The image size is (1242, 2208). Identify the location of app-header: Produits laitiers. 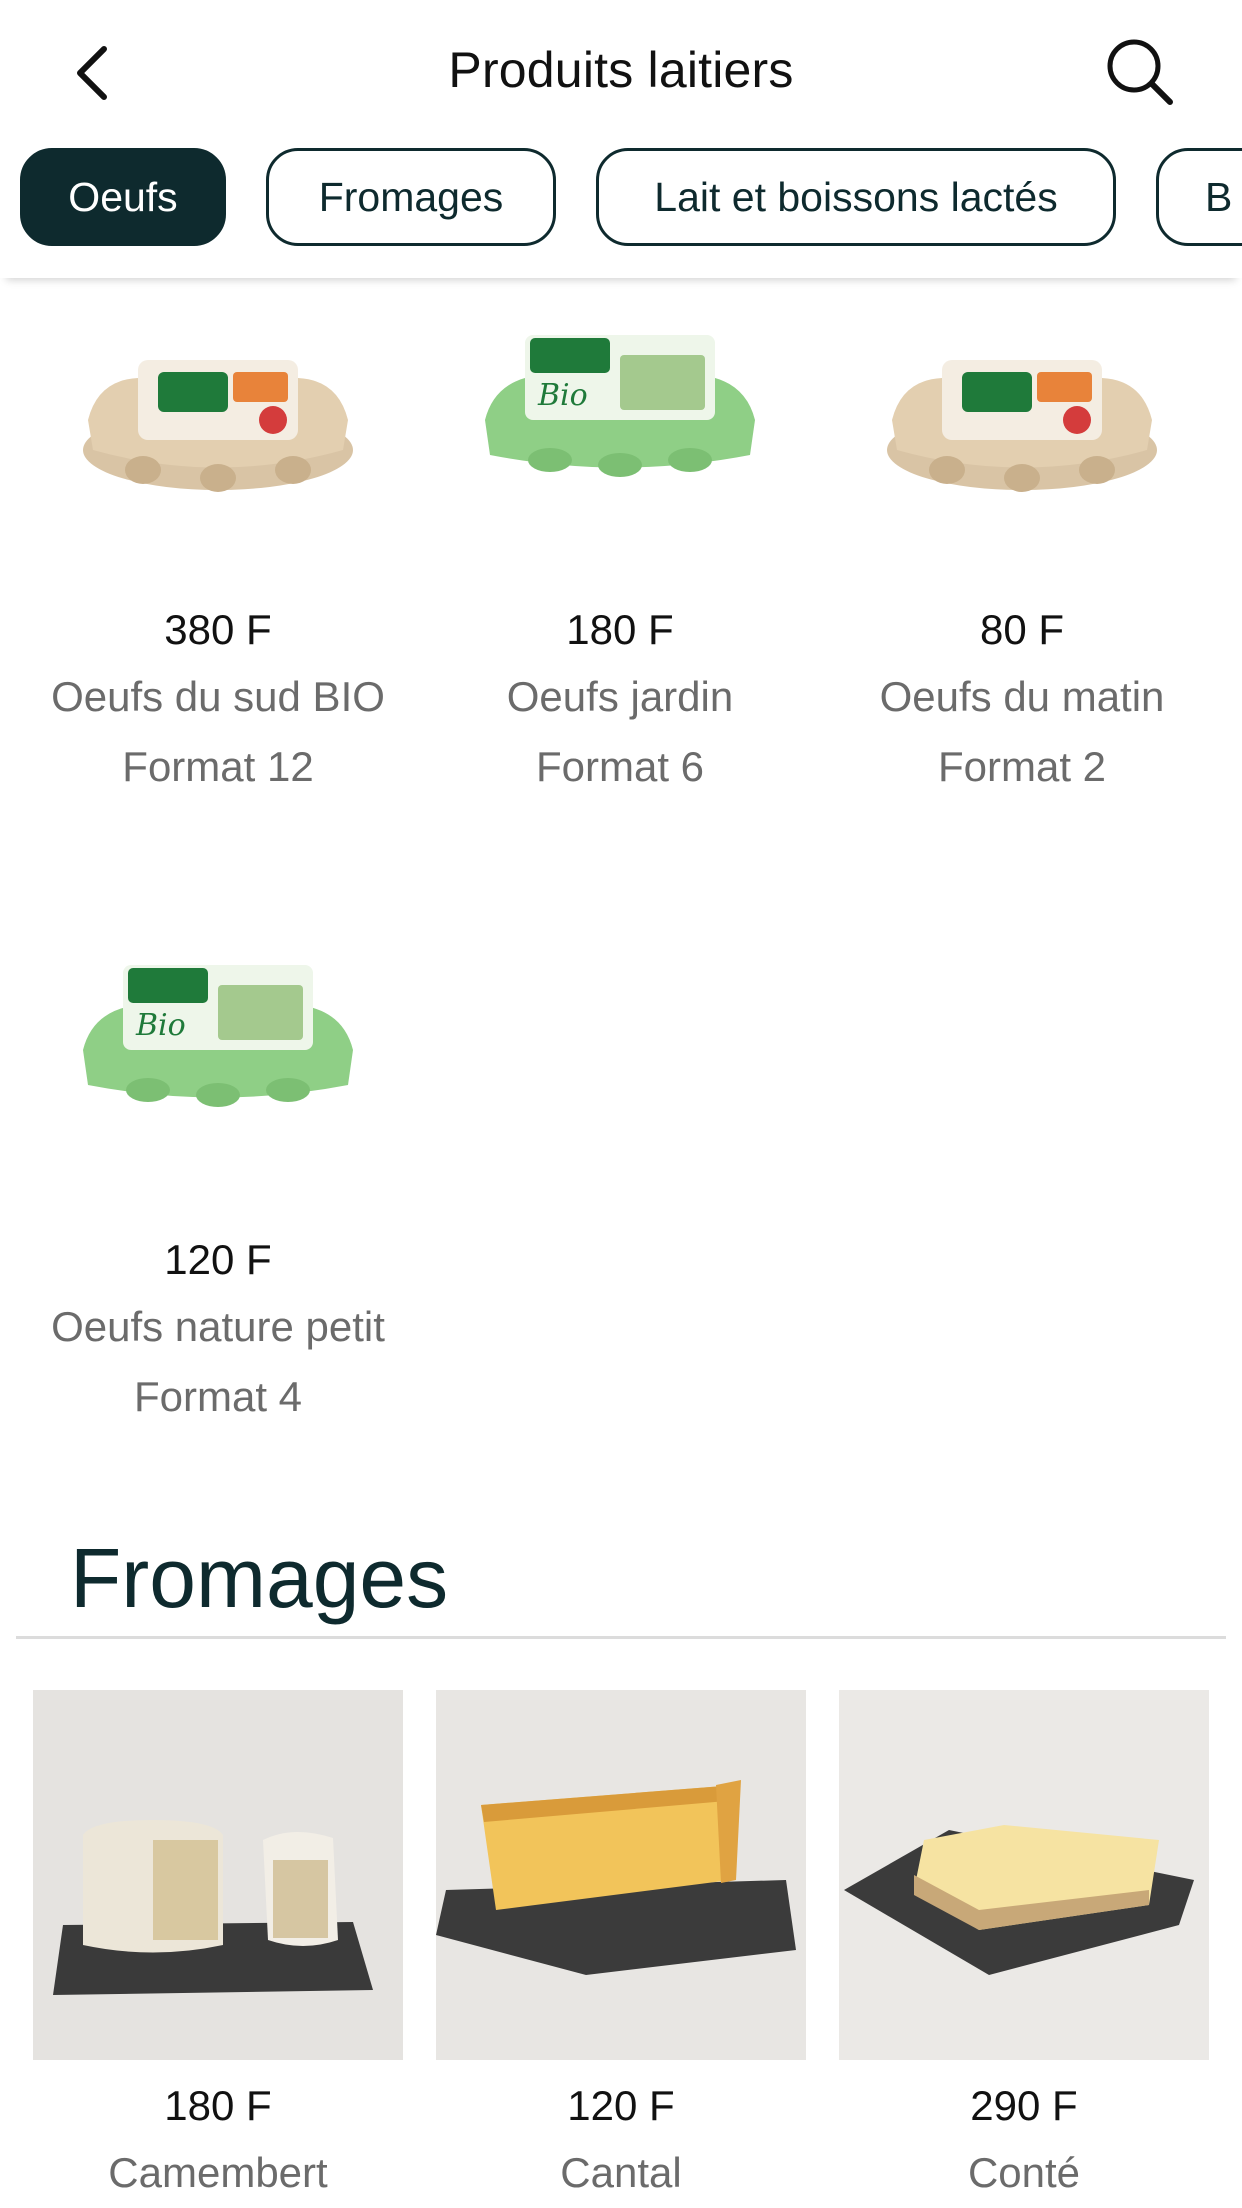
(621, 70).